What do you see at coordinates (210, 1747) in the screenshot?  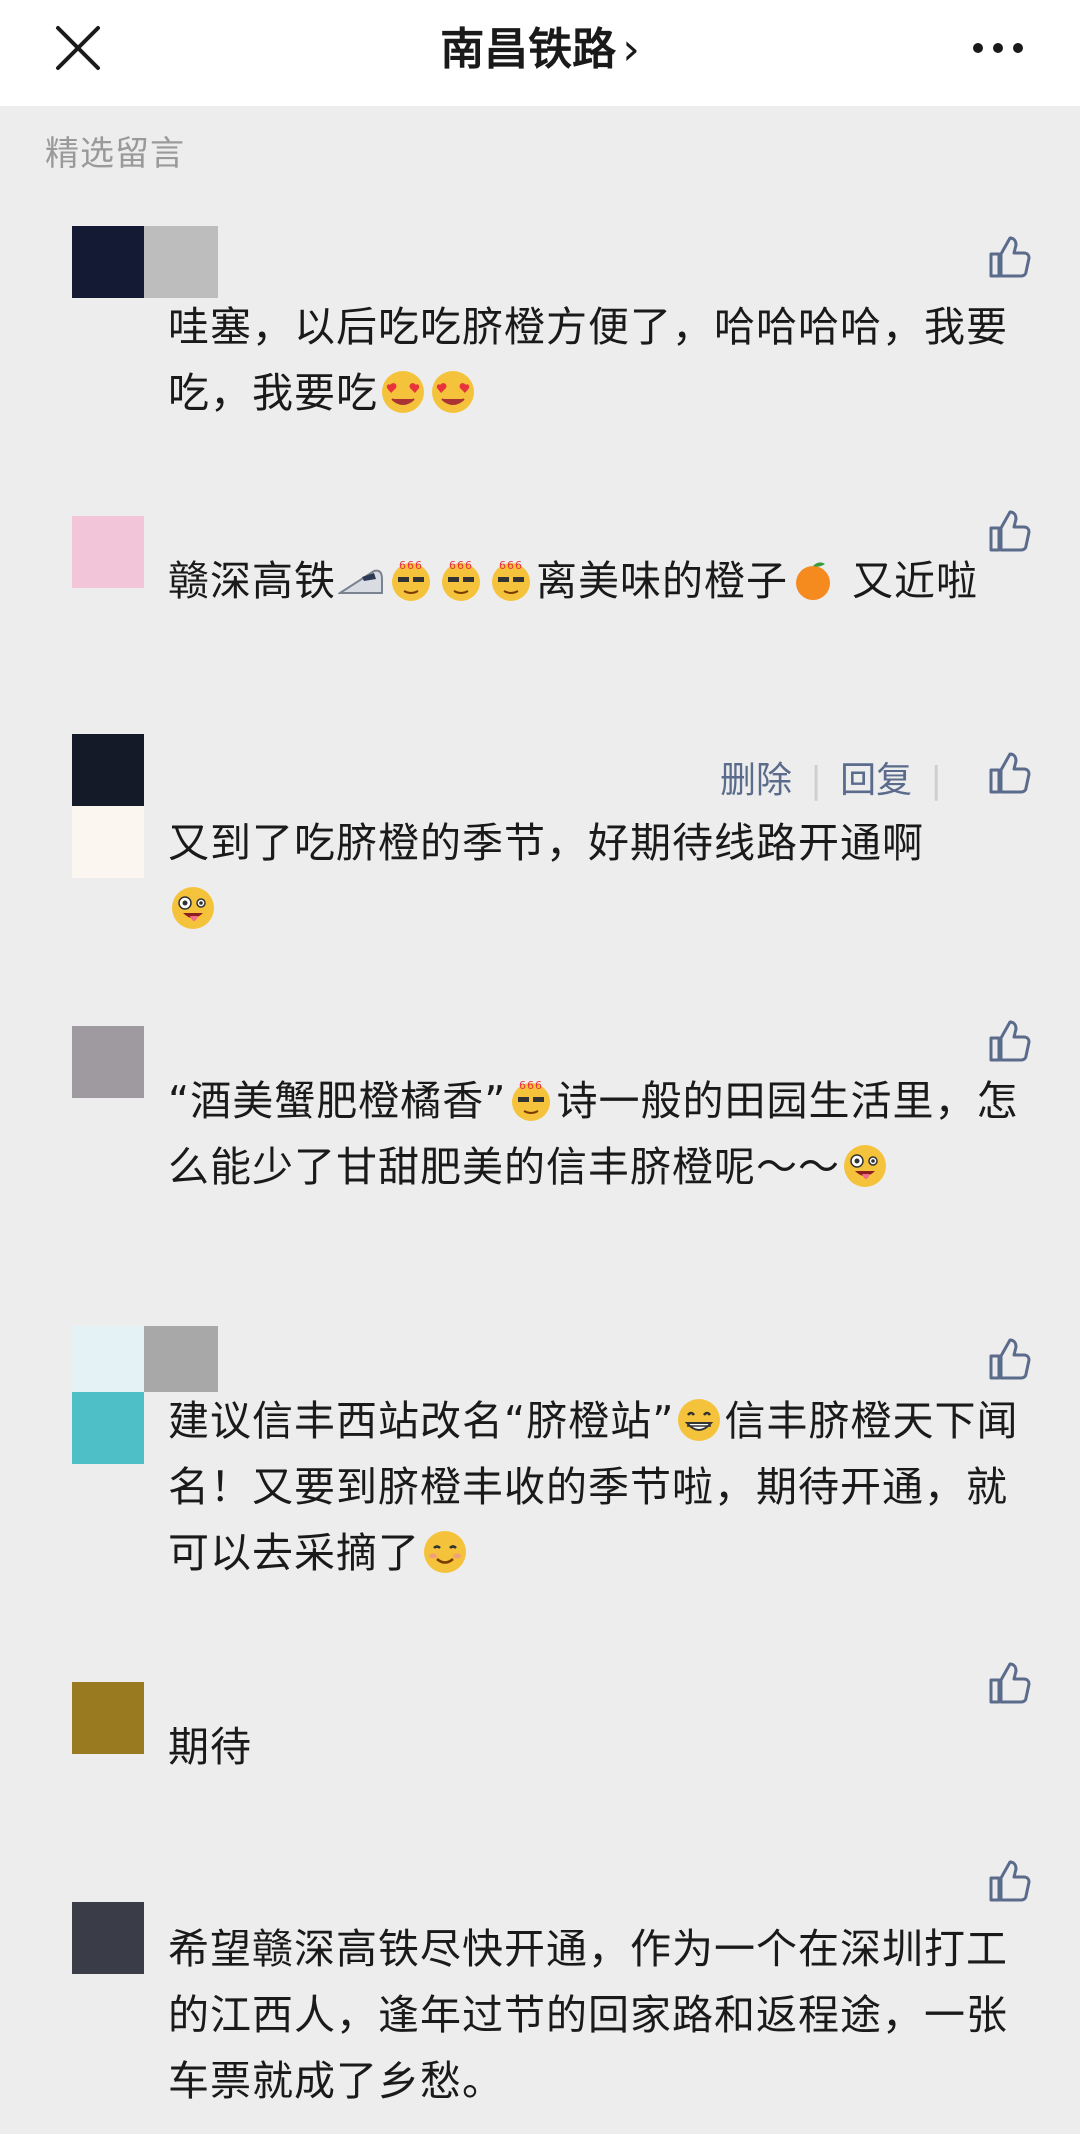 I see `comment-text-content: 期待` at bounding box center [210, 1747].